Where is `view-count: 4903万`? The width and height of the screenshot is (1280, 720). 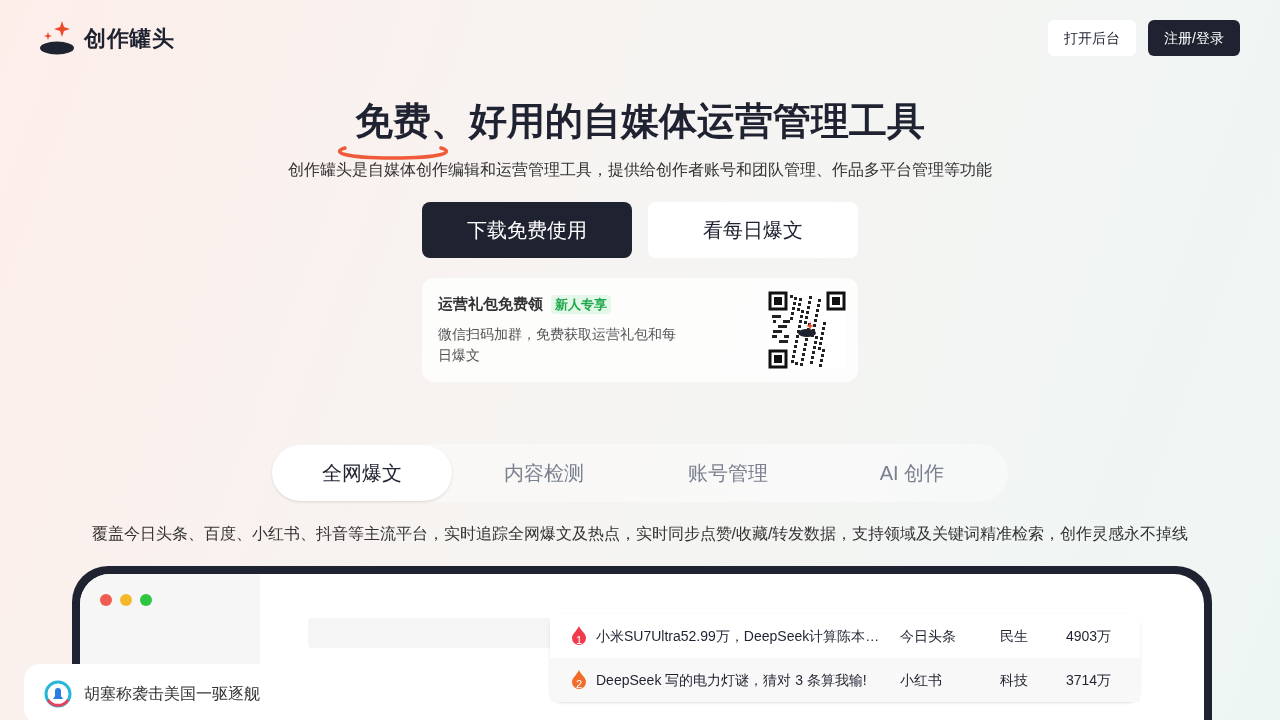 view-count: 4903万 is located at coordinates (1089, 636).